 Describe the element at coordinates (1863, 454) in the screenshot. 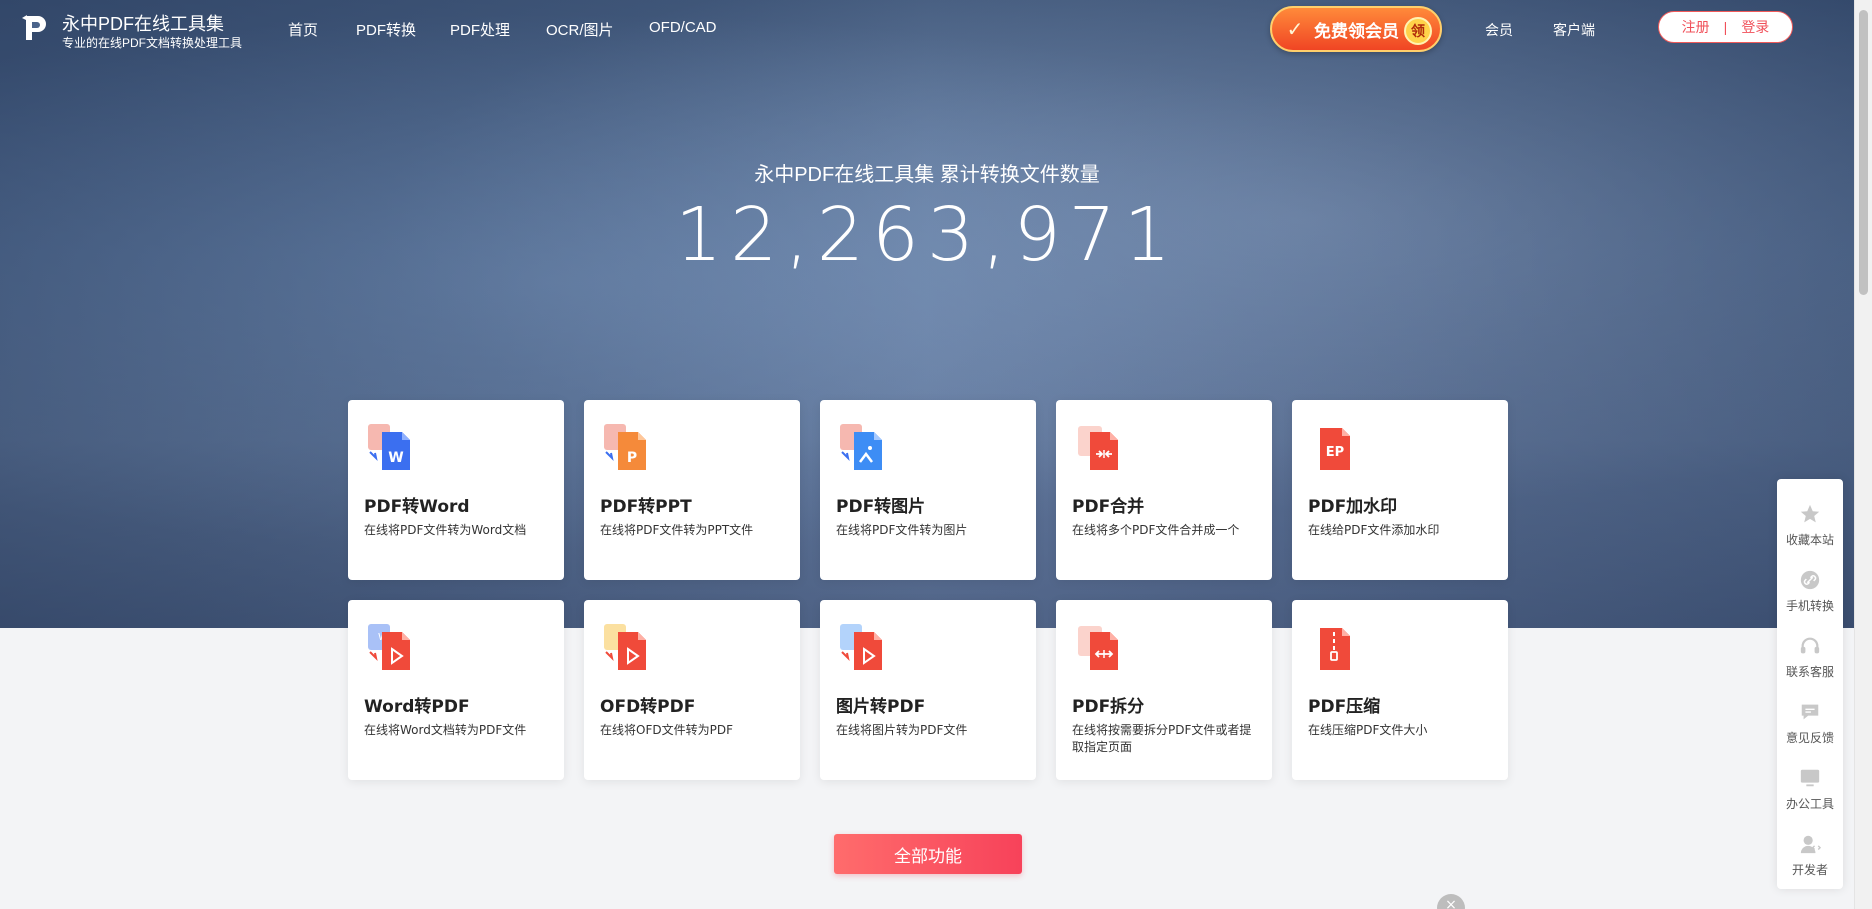

I see `page-scrollbar` at that location.